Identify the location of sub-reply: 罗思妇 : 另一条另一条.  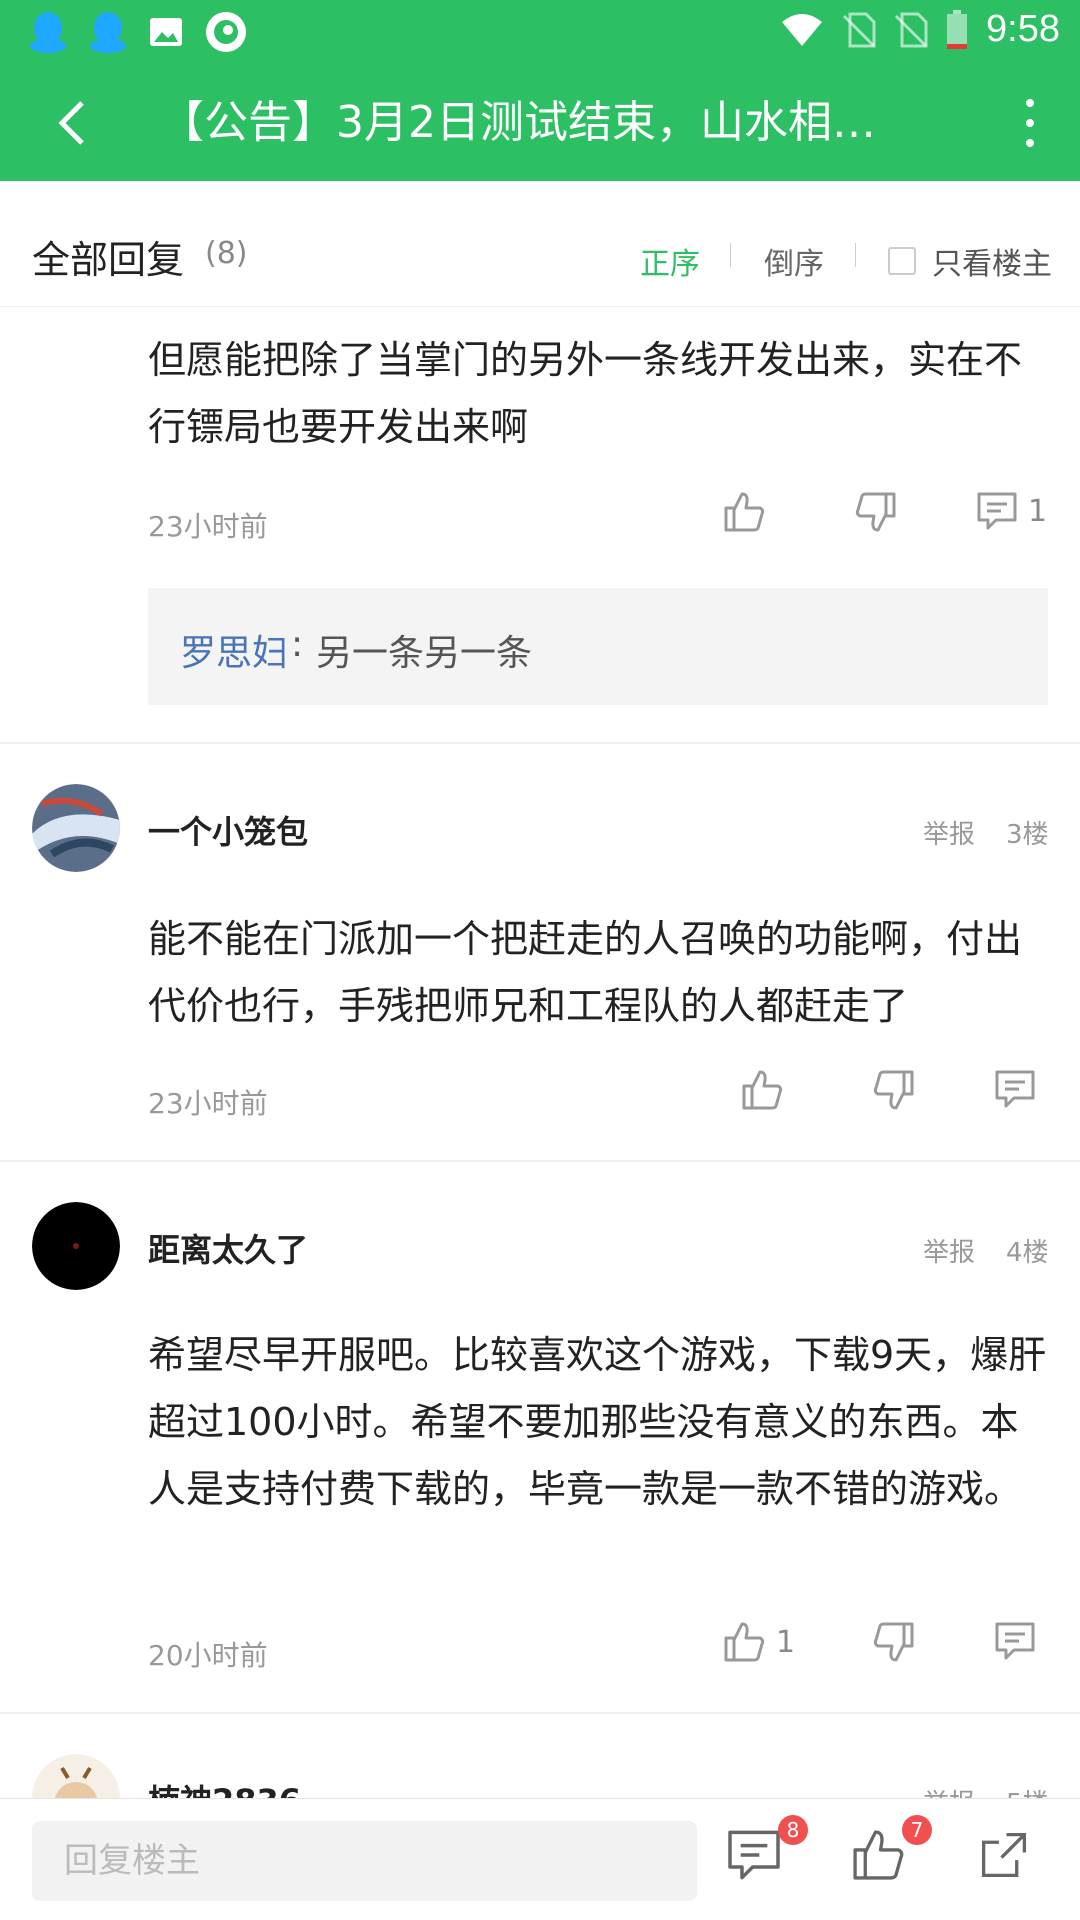
(598, 646).